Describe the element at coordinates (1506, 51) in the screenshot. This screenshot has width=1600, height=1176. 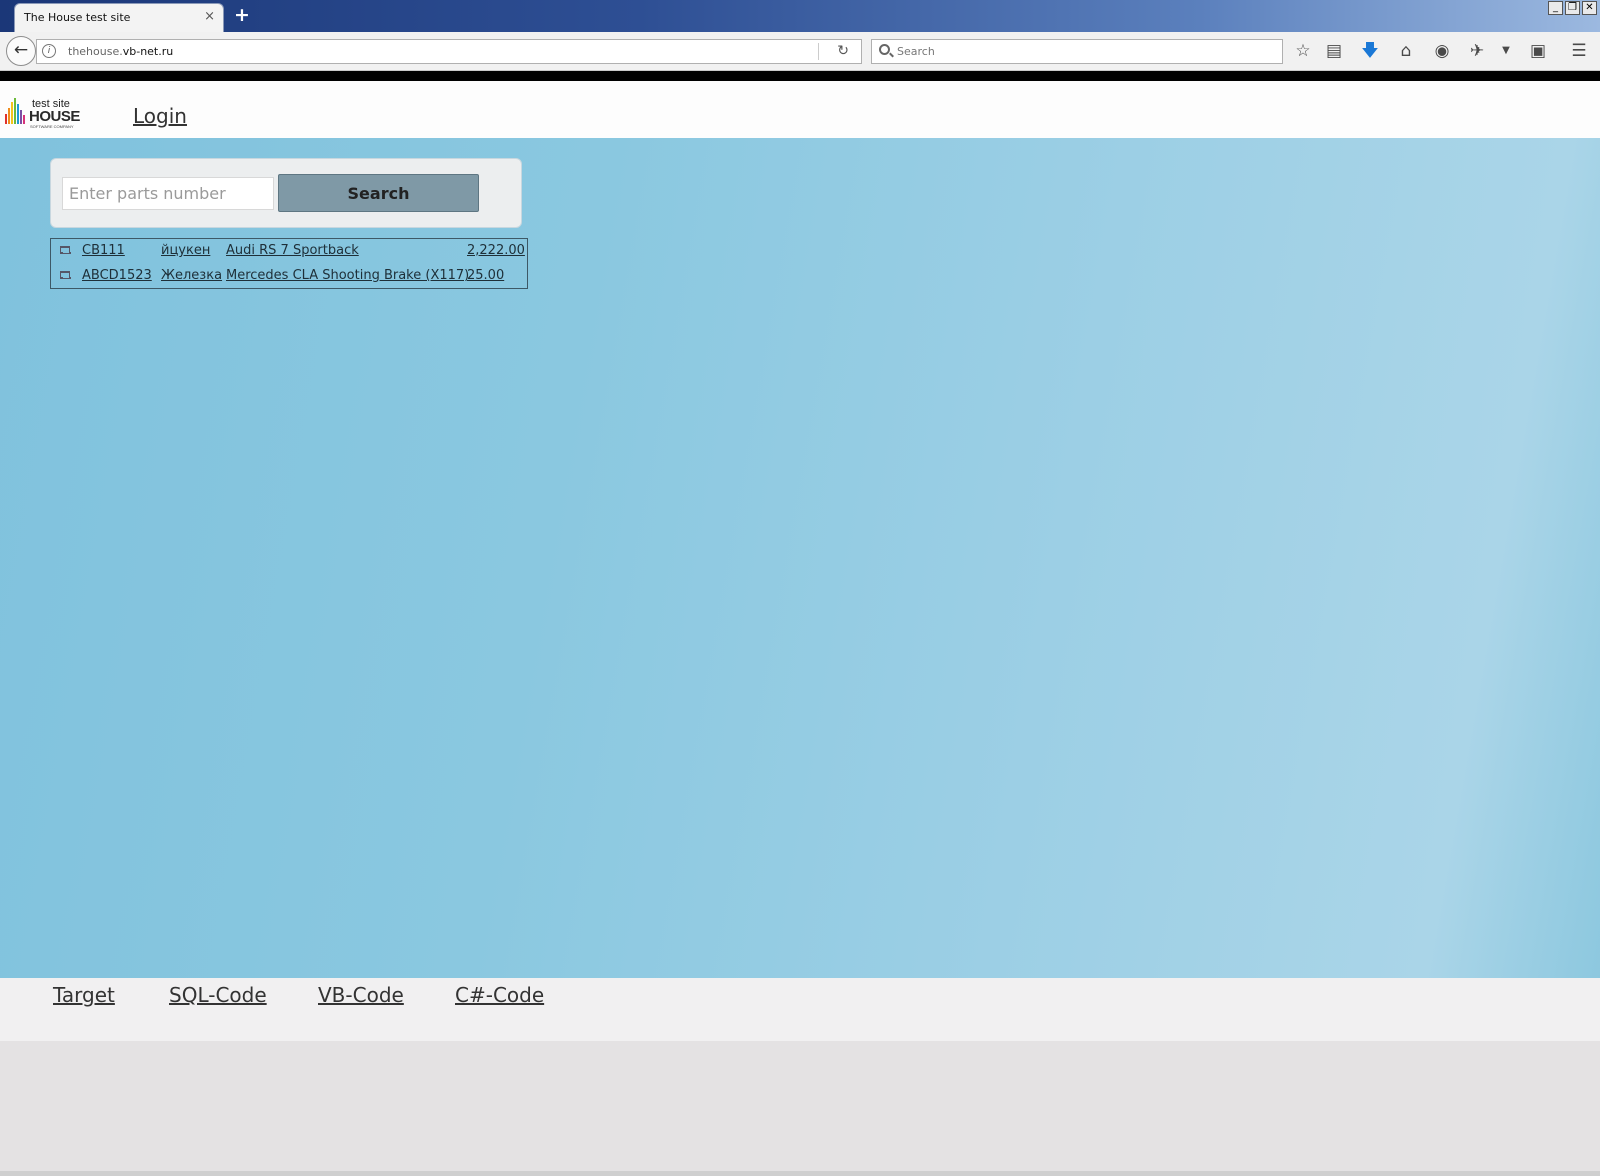
I see `dropdown-chevron-icon: ▼` at that location.